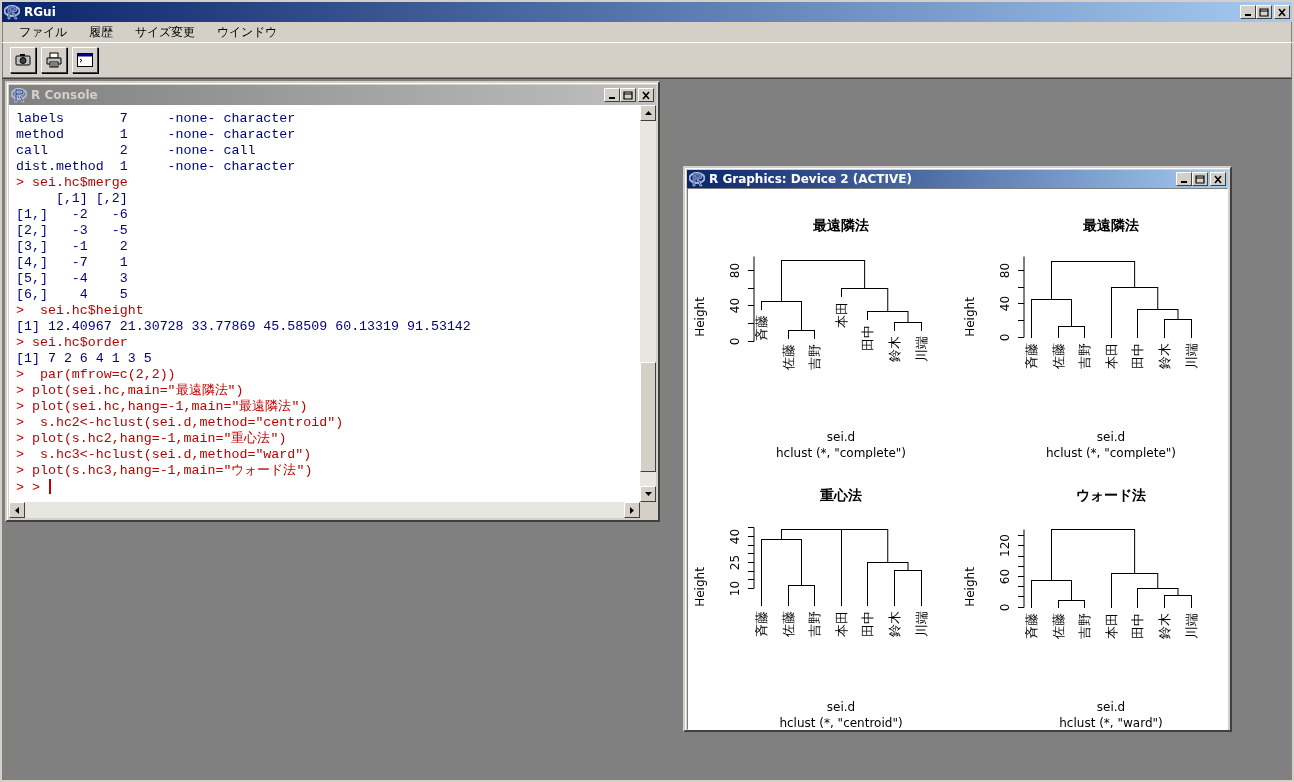  Describe the element at coordinates (80, 311) in the screenshot. I see `command-line: > sei.hc$height` at that location.